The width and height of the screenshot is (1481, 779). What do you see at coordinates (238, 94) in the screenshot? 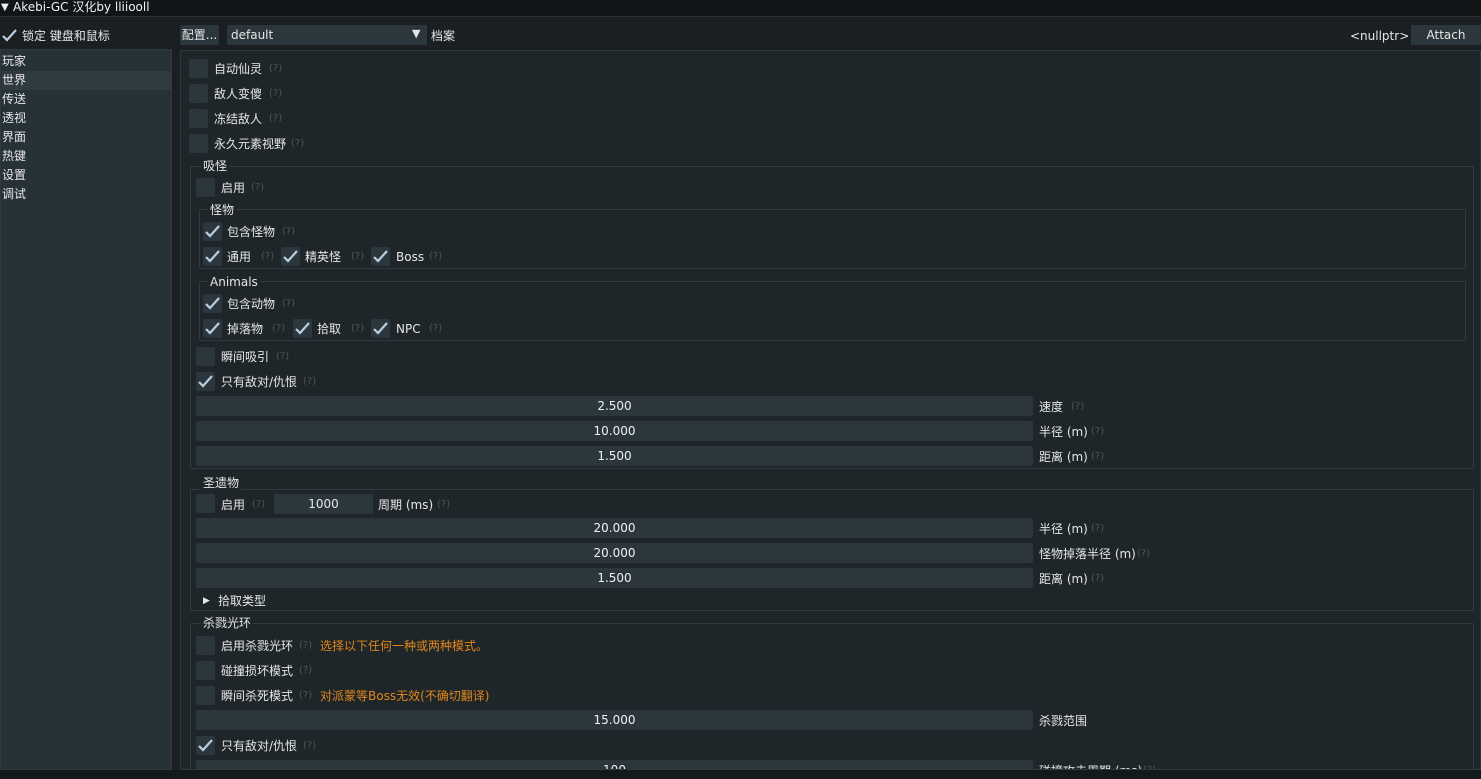
I see `dumb-enemies-label: 敌人变傻` at bounding box center [238, 94].